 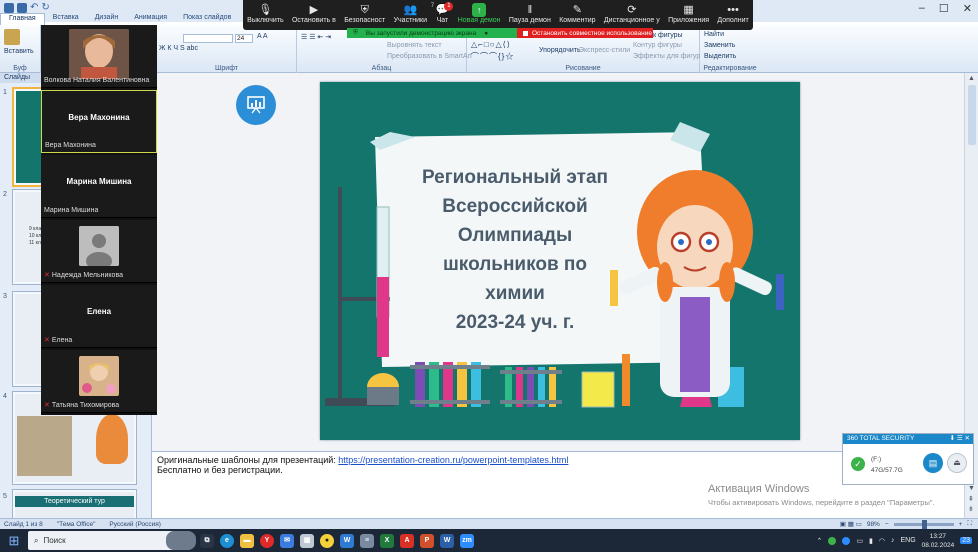 What do you see at coordinates (314, 13) in the screenshot?
I see `zoom-toolbar-item: ▶ Остановить в` at bounding box center [314, 13].